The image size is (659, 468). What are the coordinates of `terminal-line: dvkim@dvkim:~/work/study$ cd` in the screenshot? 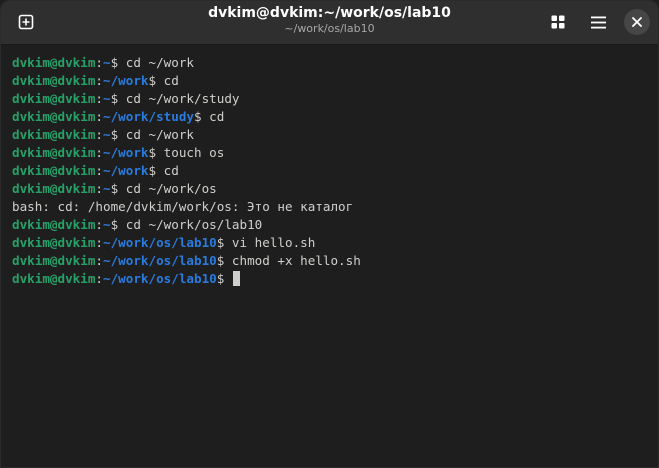 It's located at (335, 117).